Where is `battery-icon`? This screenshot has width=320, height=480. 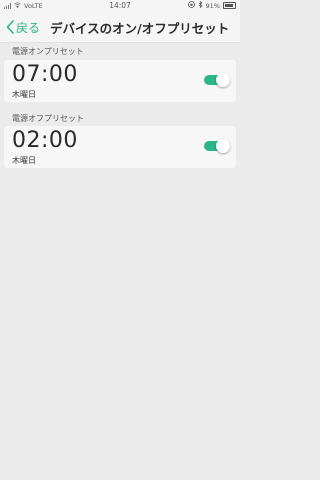 battery-icon is located at coordinates (229, 5).